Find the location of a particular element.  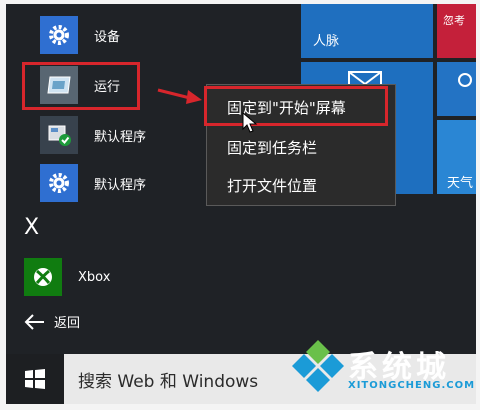

default-programs-icon is located at coordinates (59, 135).